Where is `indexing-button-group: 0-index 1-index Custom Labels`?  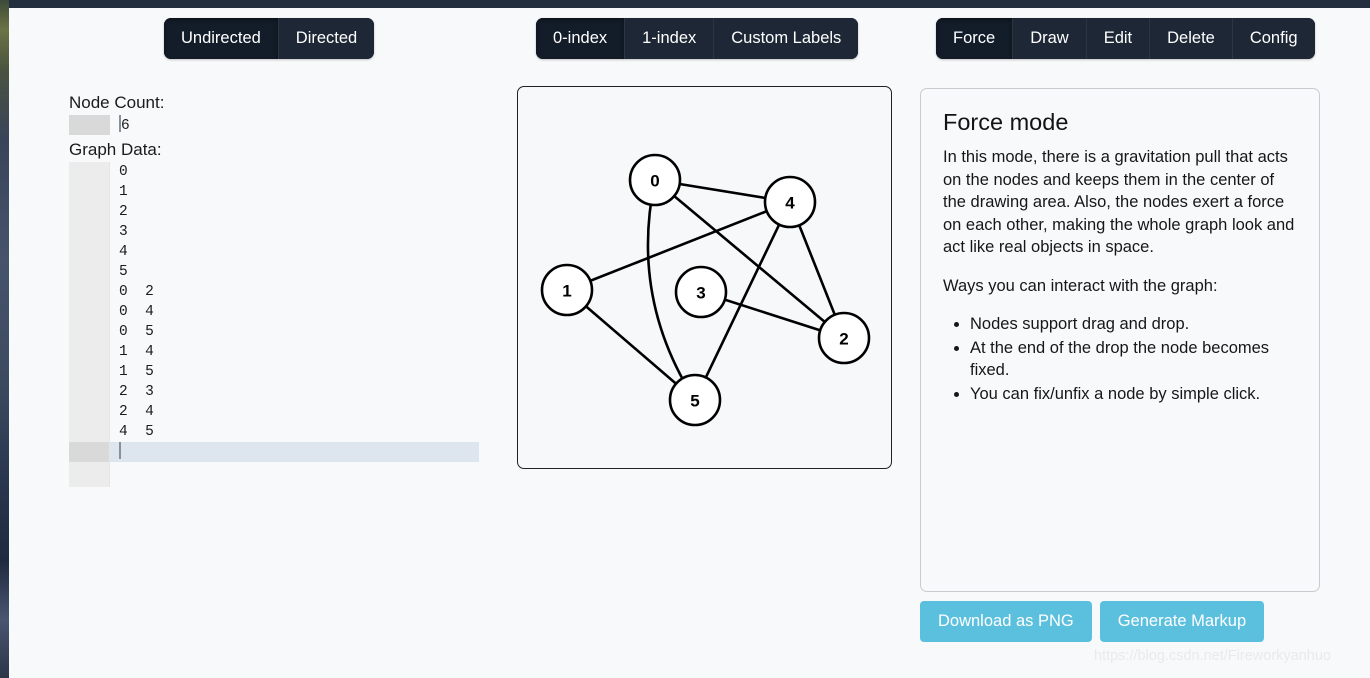 indexing-button-group: 0-index 1-index Custom Labels is located at coordinates (697, 38).